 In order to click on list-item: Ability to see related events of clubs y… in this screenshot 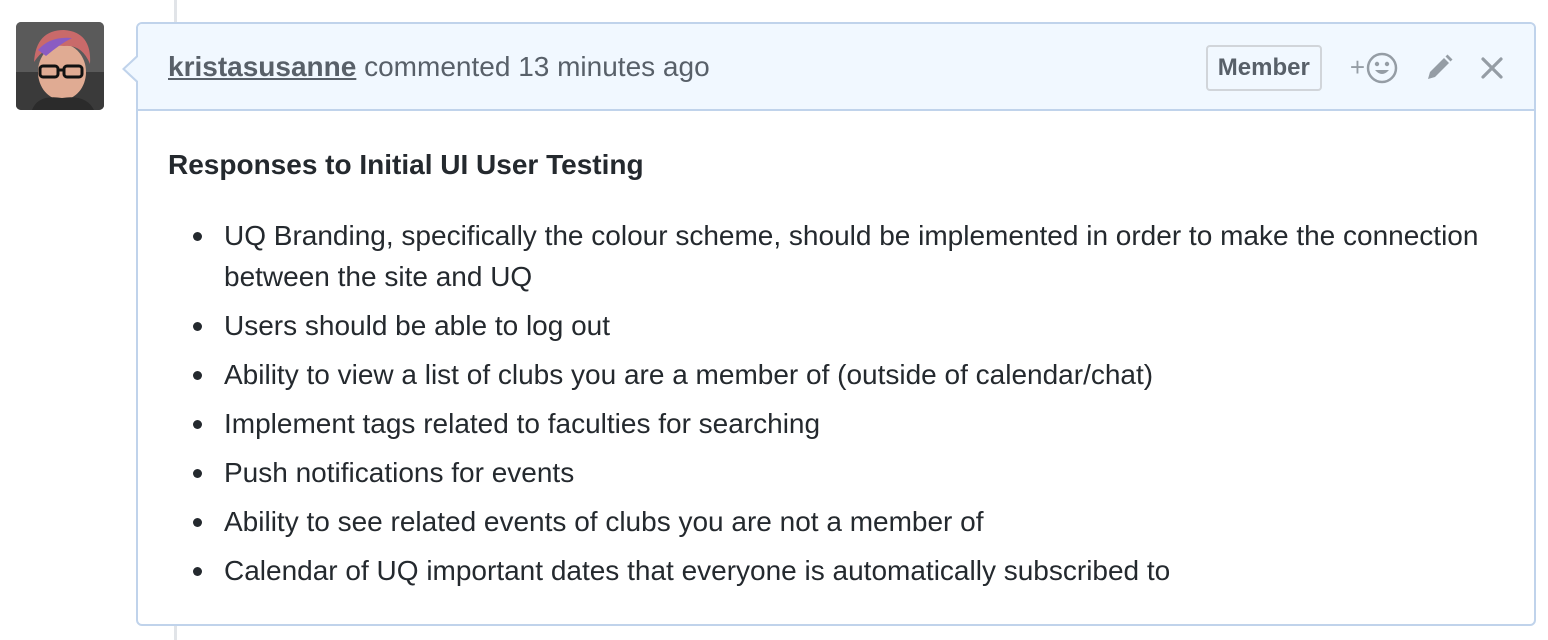, I will do `click(848, 521)`.